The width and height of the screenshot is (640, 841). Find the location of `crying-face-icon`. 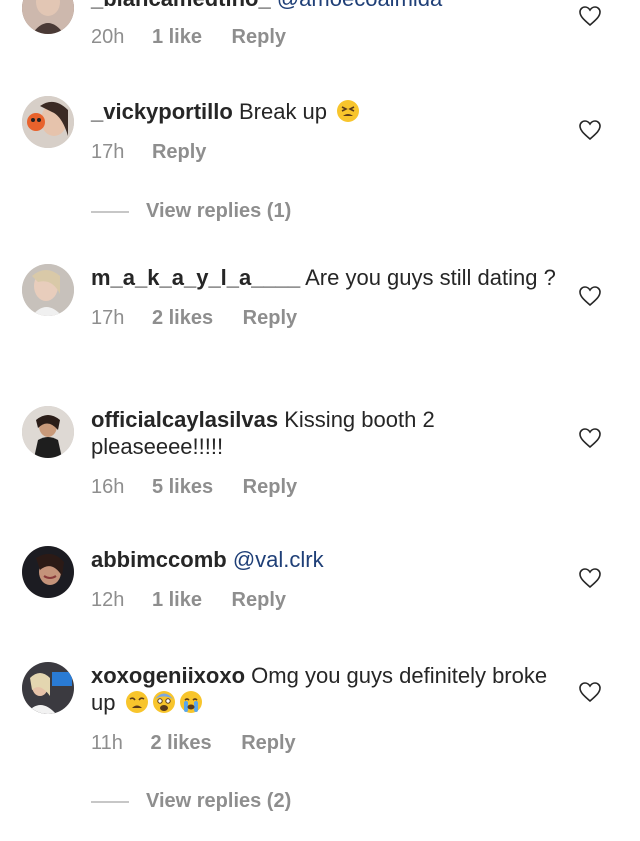

crying-face-icon is located at coordinates (190, 702).